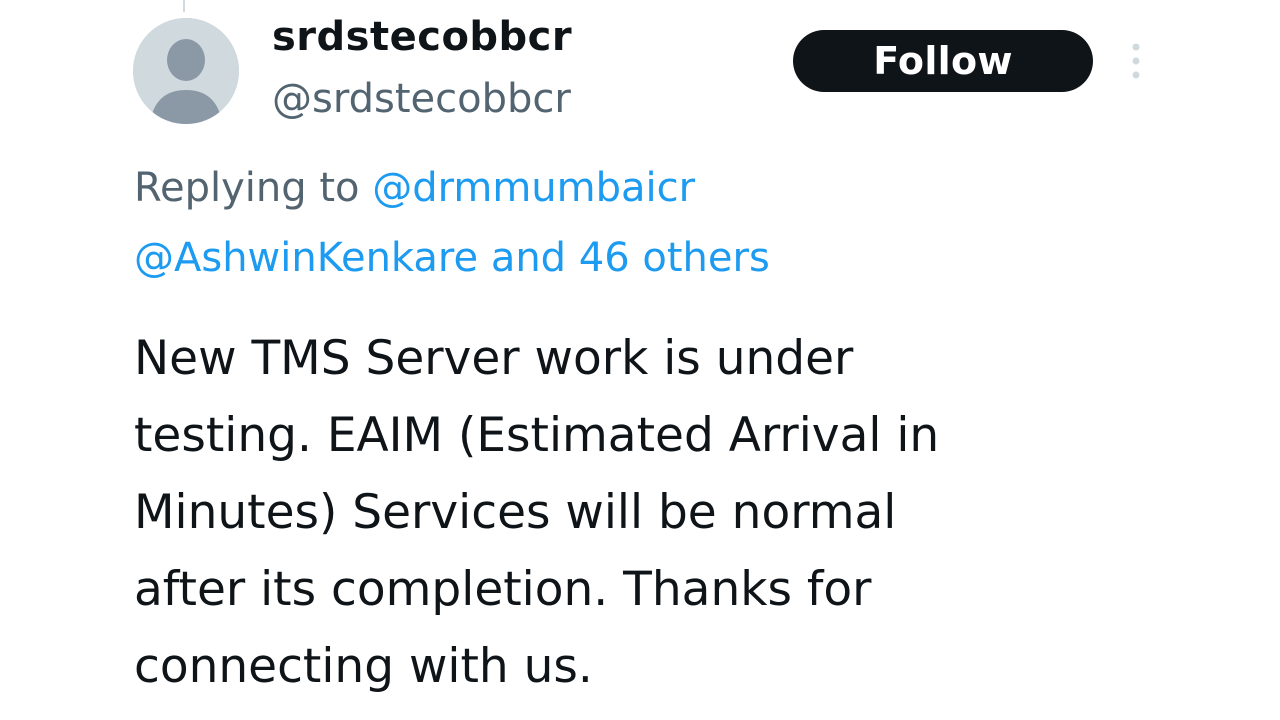 This screenshot has width=1280, height=720. I want to click on author-display-name: srdstecobbcr, so click(422, 37).